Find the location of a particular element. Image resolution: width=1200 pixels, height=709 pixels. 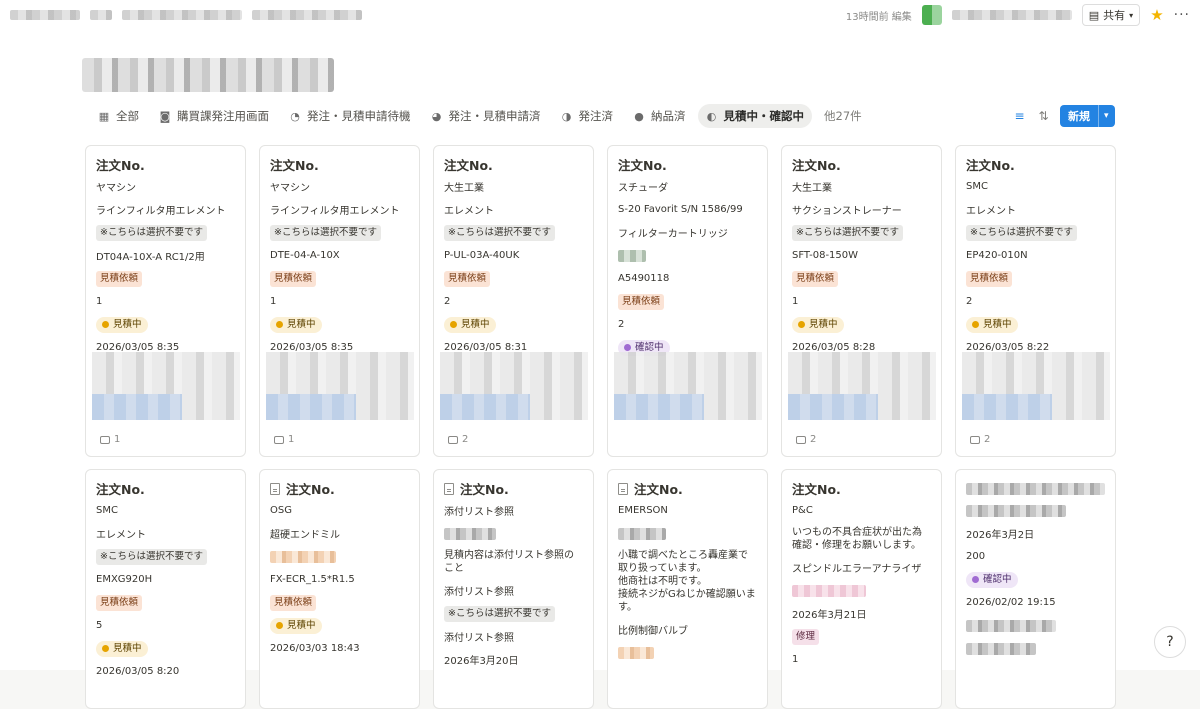

share-icon: ▤ is located at coordinates (1094, 15).